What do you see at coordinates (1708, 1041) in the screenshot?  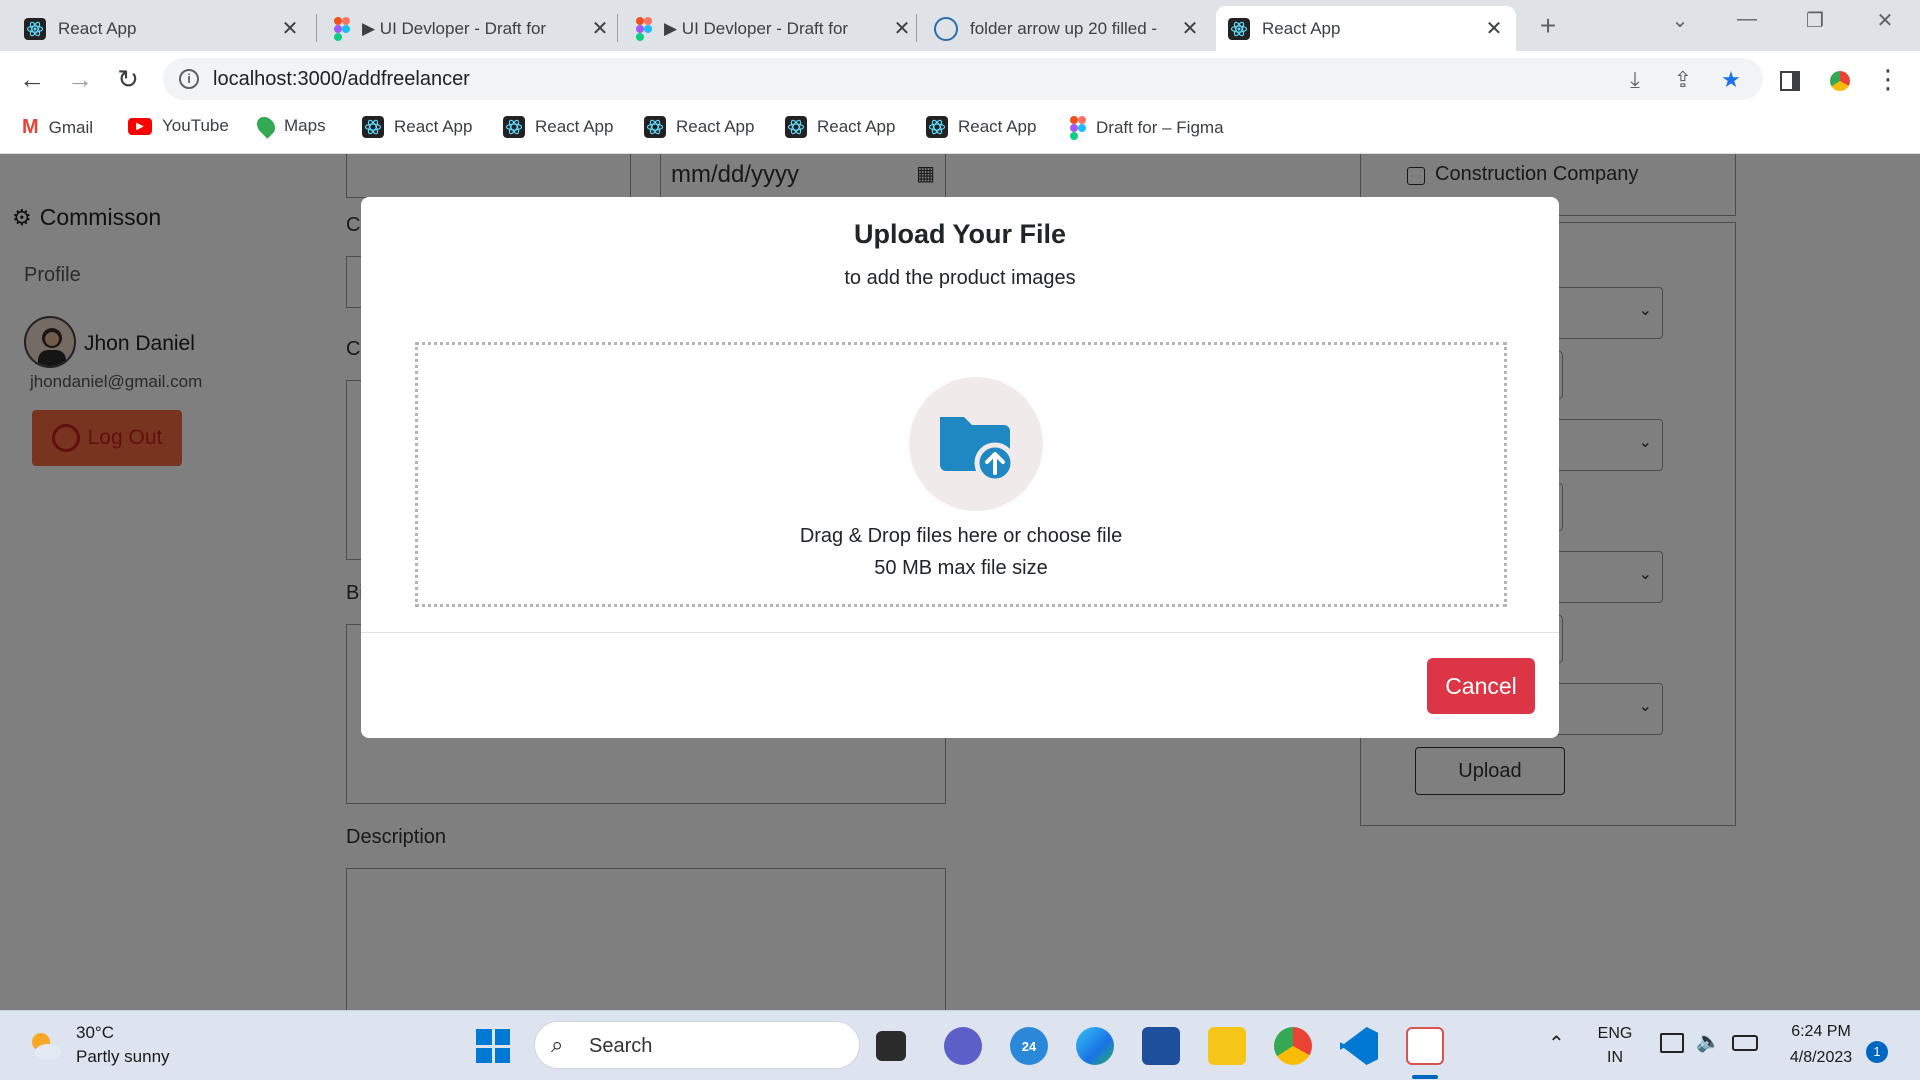 I see `volume-icon: 🔈` at bounding box center [1708, 1041].